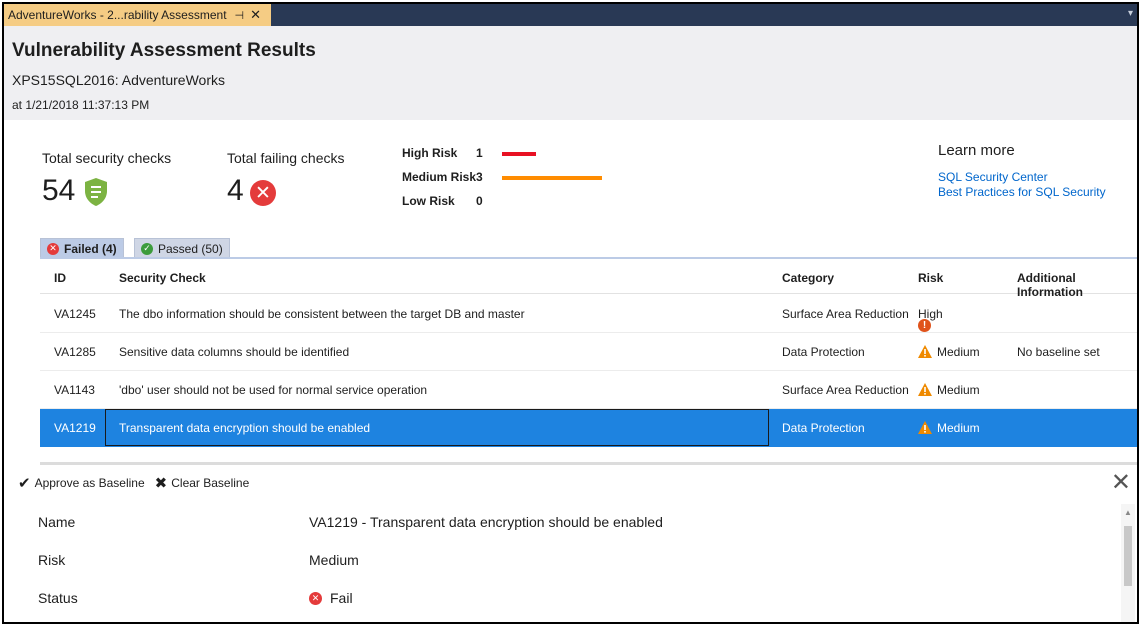 The width and height of the screenshot is (1141, 626). Describe the element at coordinates (190, 248) in the screenshot. I see `tab-passed-label: Passed (50)` at that location.